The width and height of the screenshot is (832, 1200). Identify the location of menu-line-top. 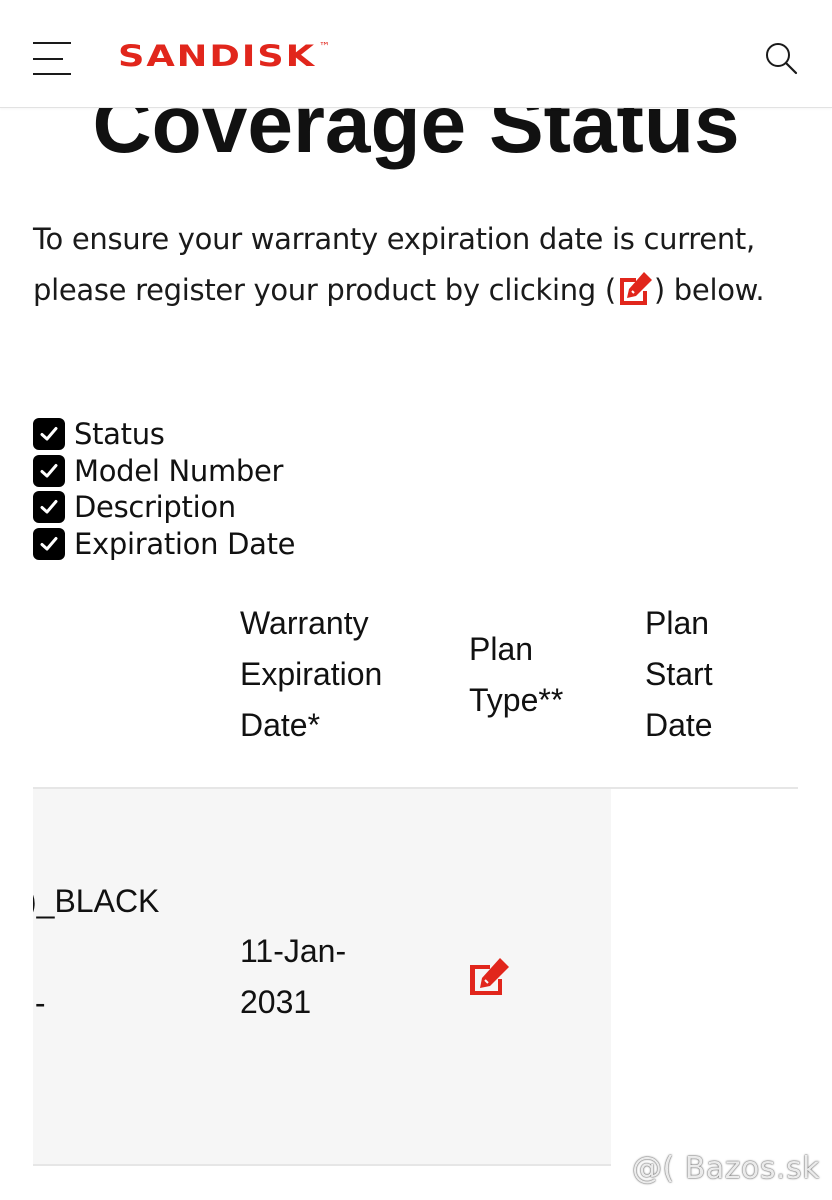
(52, 43).